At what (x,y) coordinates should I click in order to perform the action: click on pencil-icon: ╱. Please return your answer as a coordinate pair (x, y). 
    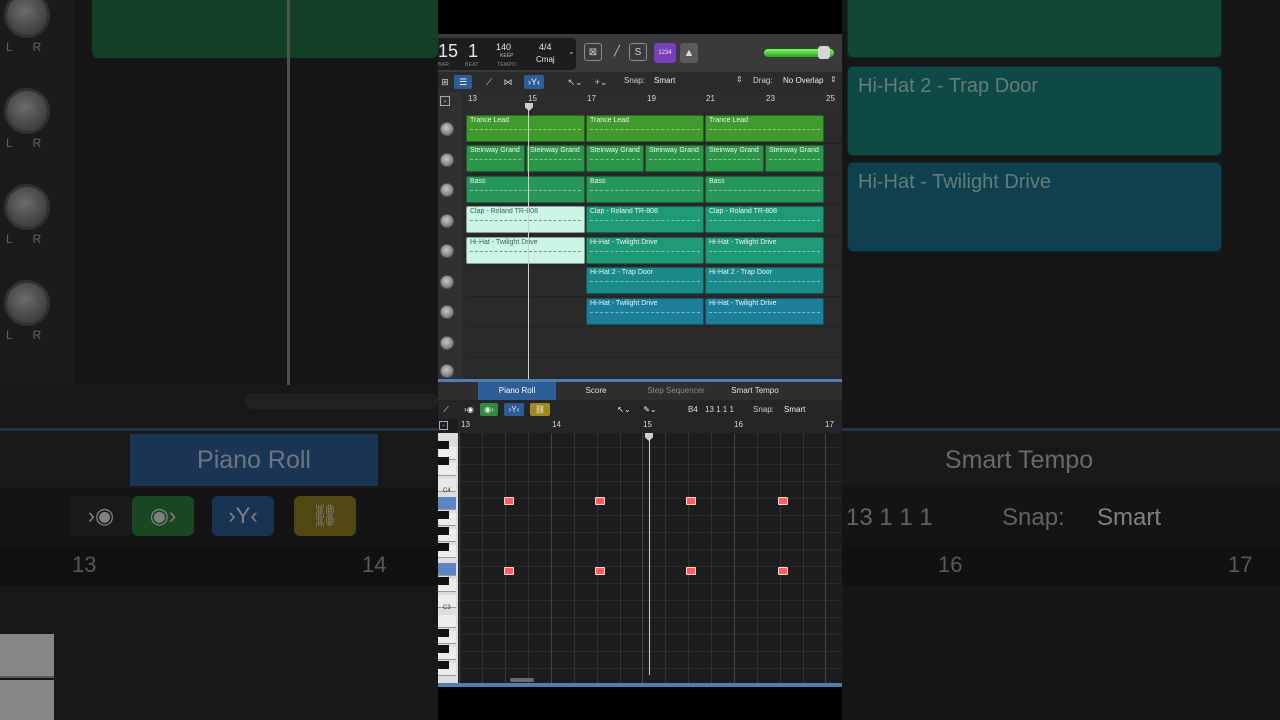
    Looking at the image, I should click on (617, 52).